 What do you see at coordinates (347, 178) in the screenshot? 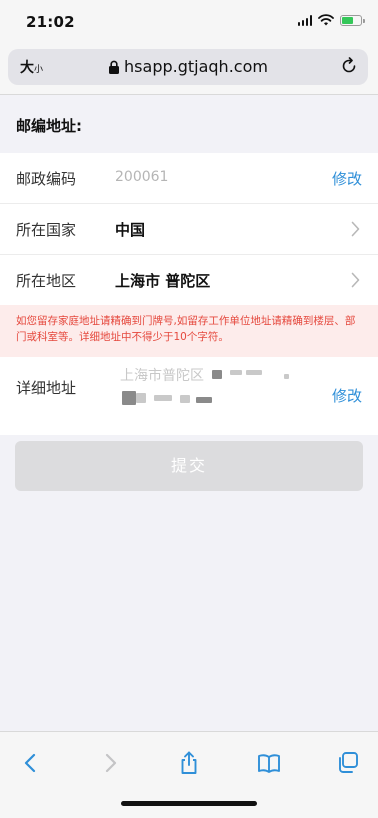
I see `postal-code-edit-button: 修改` at bounding box center [347, 178].